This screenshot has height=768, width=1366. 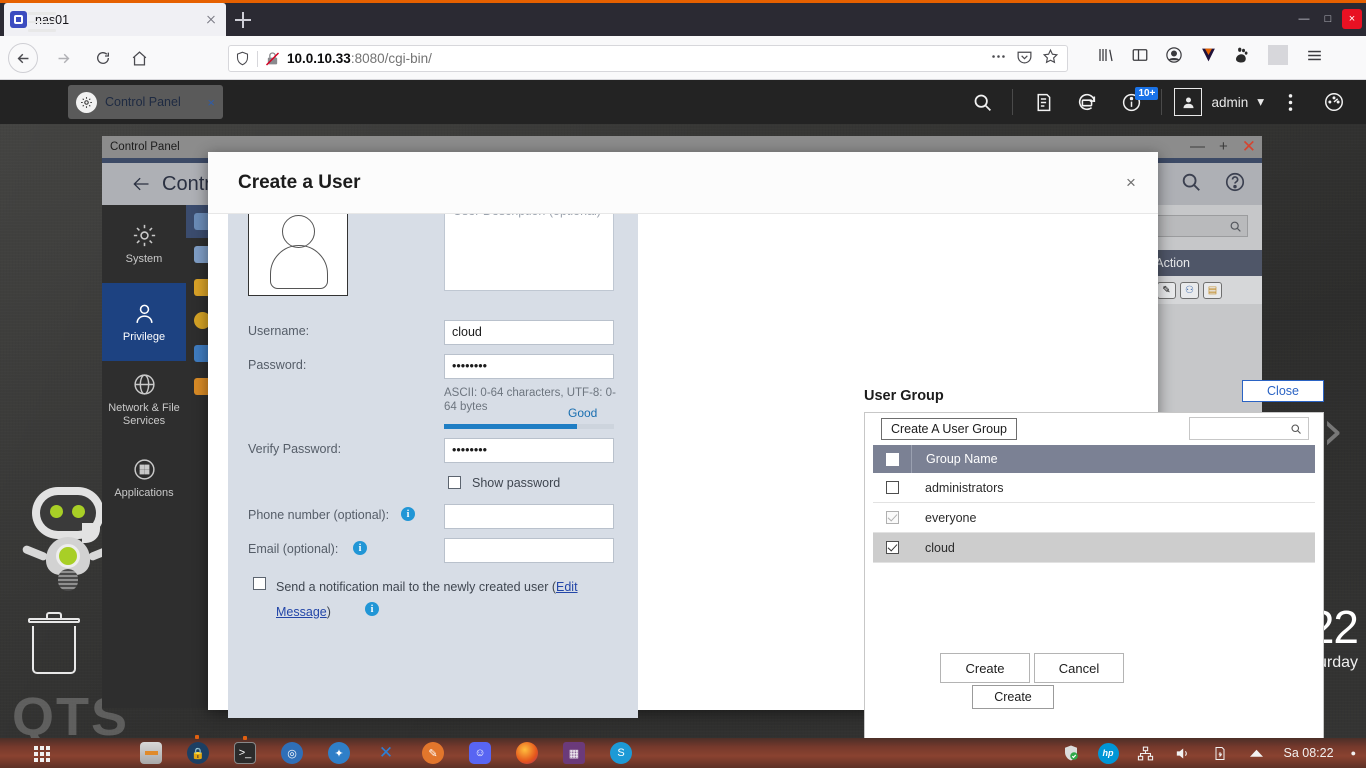 What do you see at coordinates (1257, 753) in the screenshot?
I see `chevron-up-icon` at bounding box center [1257, 753].